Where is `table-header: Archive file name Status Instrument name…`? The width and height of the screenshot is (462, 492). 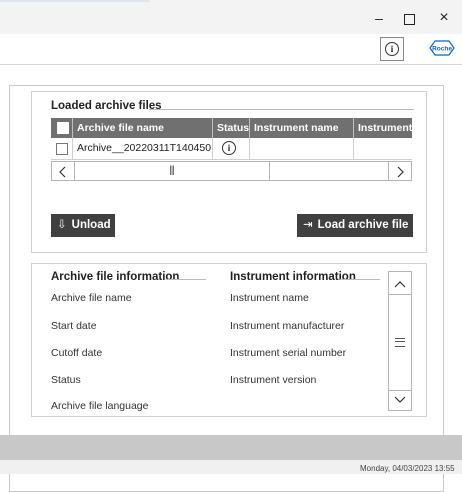
table-header: Archive file name Status Instrument name… is located at coordinates (231, 128).